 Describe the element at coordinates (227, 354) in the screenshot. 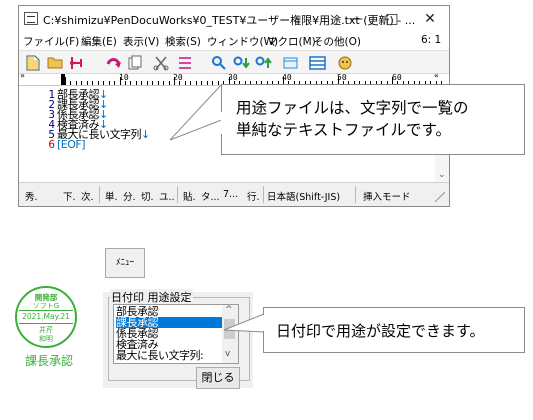

I see `scroll-down-icon: v` at that location.